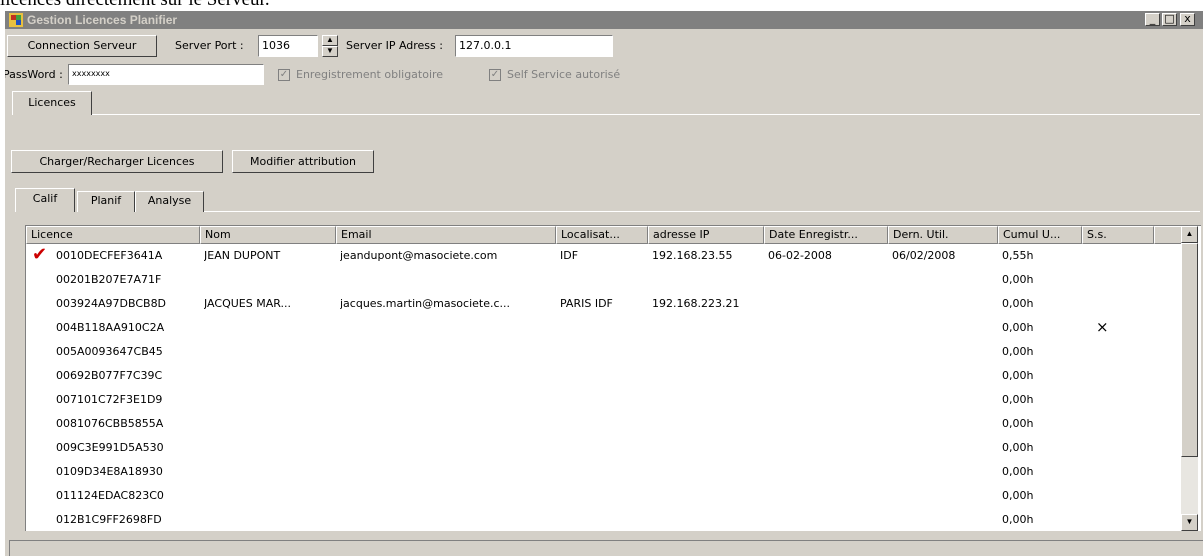 The width and height of the screenshot is (1203, 556). What do you see at coordinates (109, 519) in the screenshot?
I see `cell-licence: 012B1C9FF2698FD` at bounding box center [109, 519].